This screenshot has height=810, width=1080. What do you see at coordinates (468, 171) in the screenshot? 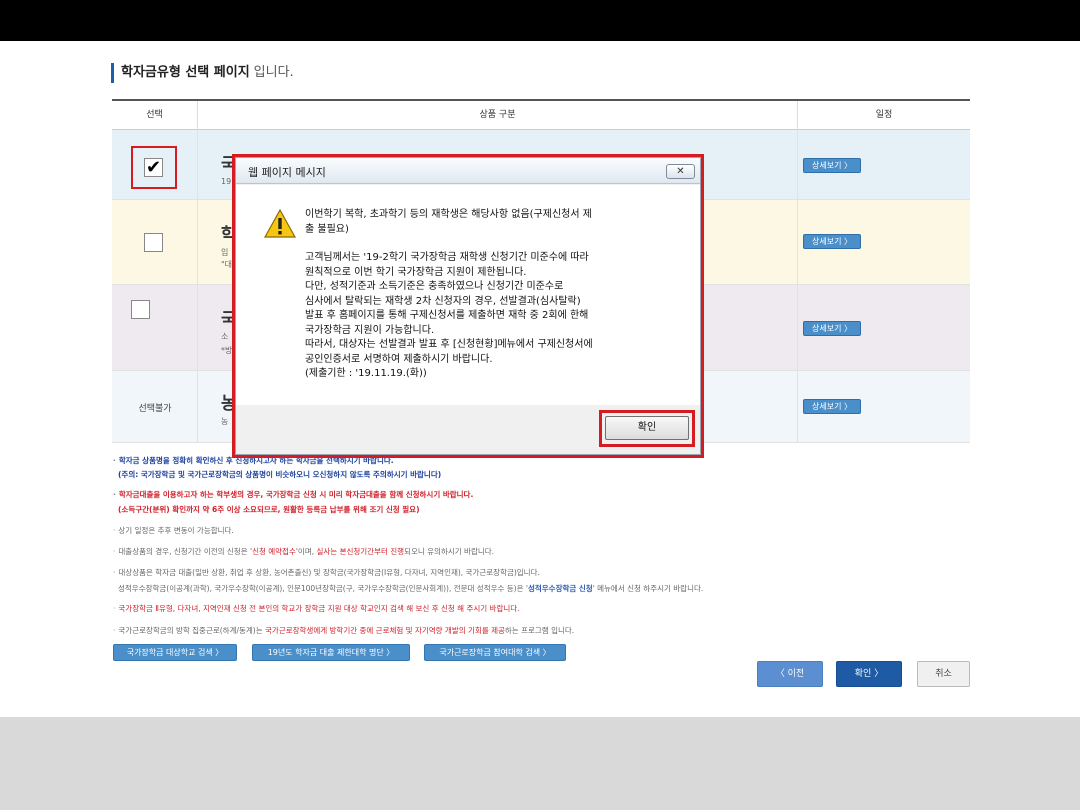
I see `dialog-titlebar: 웹 페이지 메시지 ✕` at bounding box center [468, 171].